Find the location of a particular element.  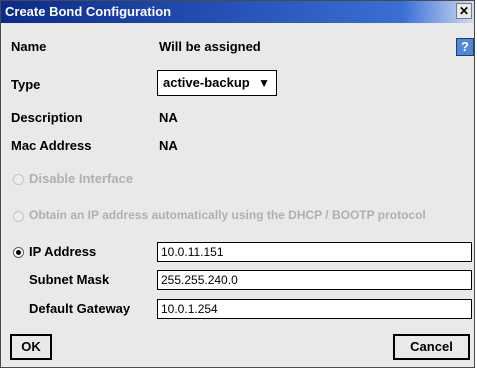

ip-address-radio is located at coordinates (18, 252).